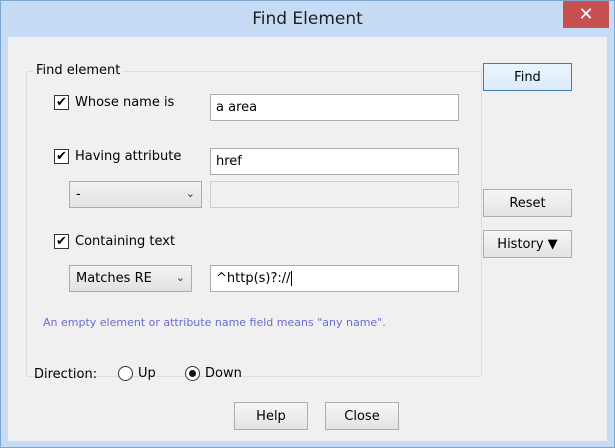  Describe the element at coordinates (137, 373) in the screenshot. I see `direction-up-radio: Up` at that location.